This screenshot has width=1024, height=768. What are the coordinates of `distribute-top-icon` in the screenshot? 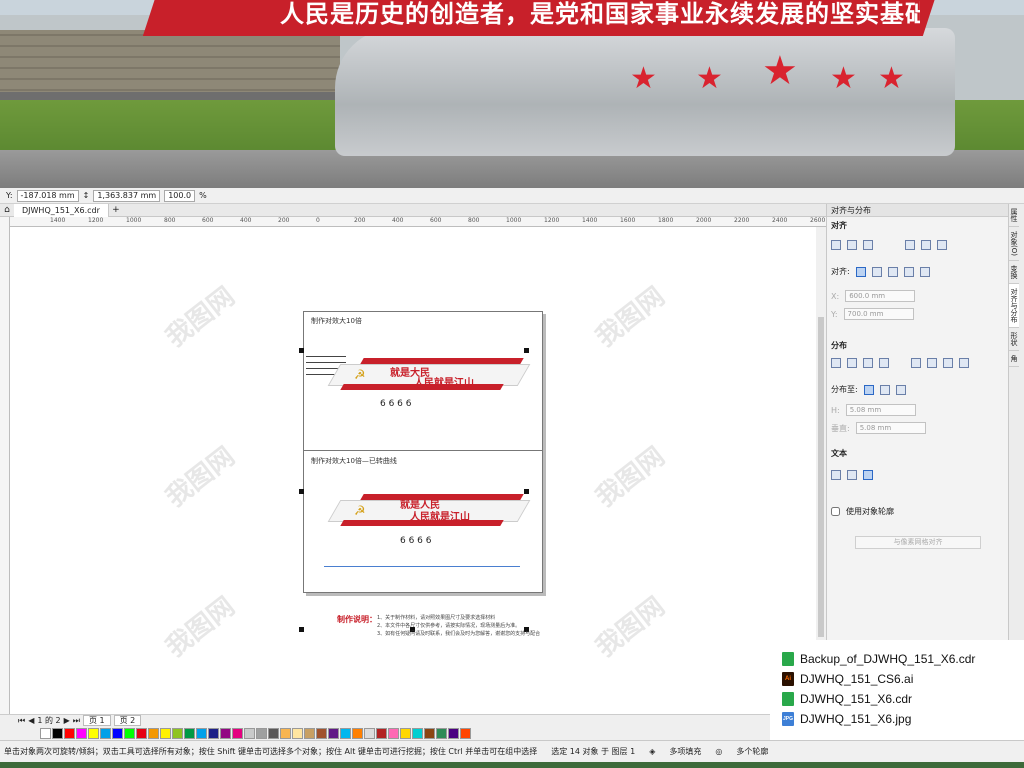 It's located at (916, 363).